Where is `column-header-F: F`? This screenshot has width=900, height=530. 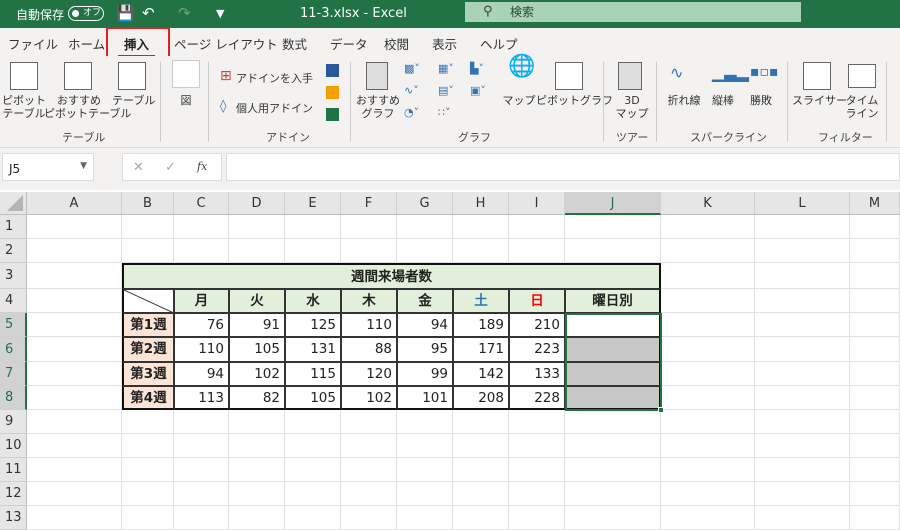
column-header-F: F is located at coordinates (369, 203).